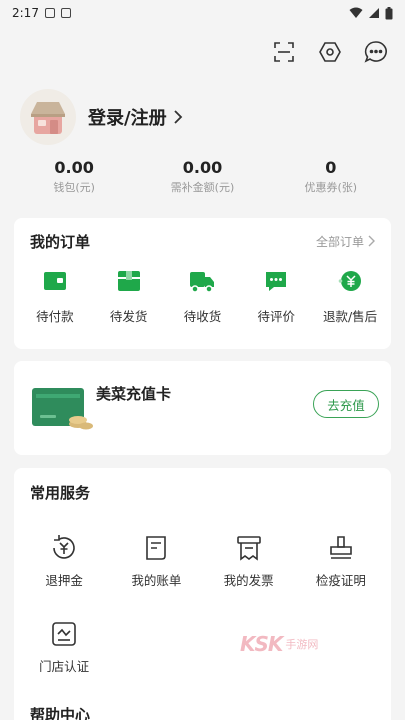  I want to click on order-pending-review: 待评价, so click(276, 296).